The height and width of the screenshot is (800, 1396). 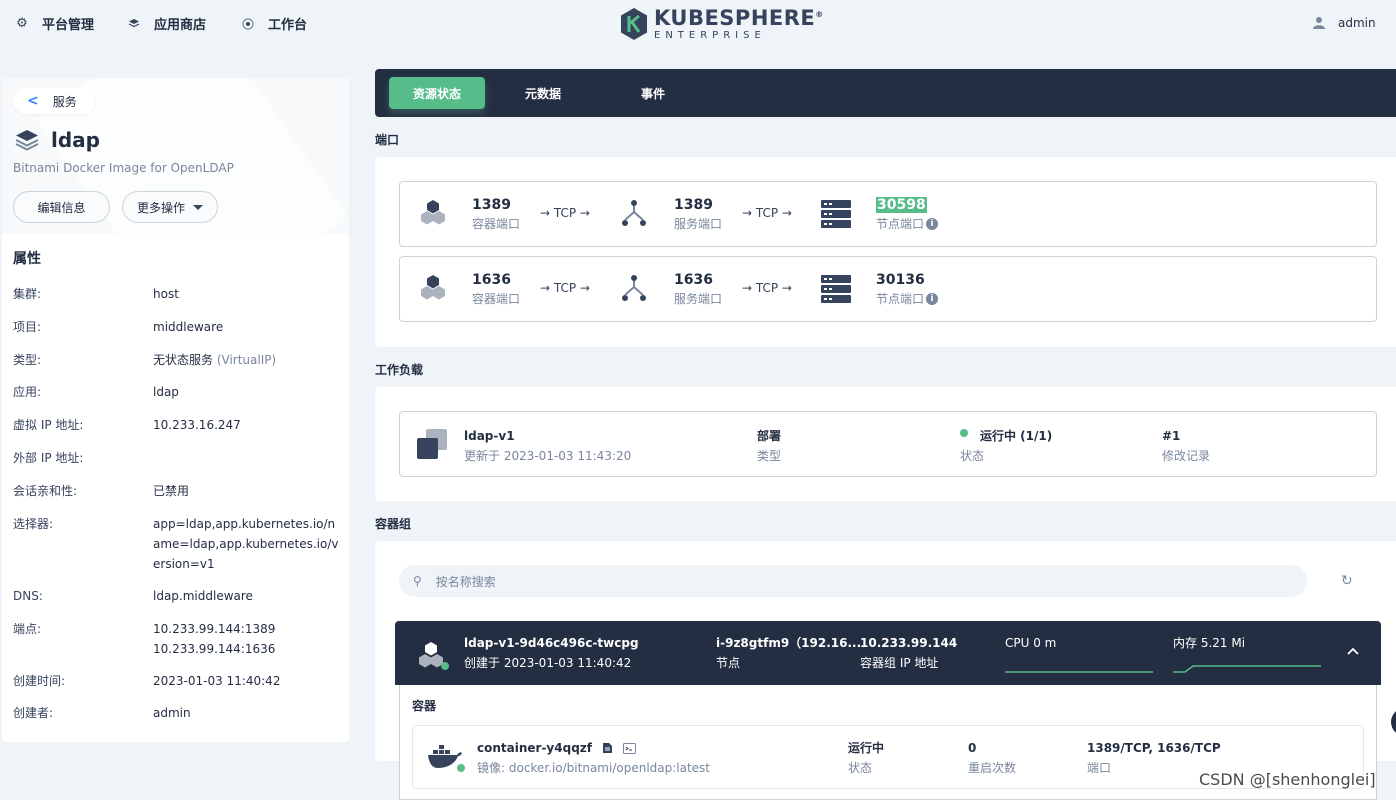 I want to click on workload-section-title: 工作负载, so click(x=399, y=370).